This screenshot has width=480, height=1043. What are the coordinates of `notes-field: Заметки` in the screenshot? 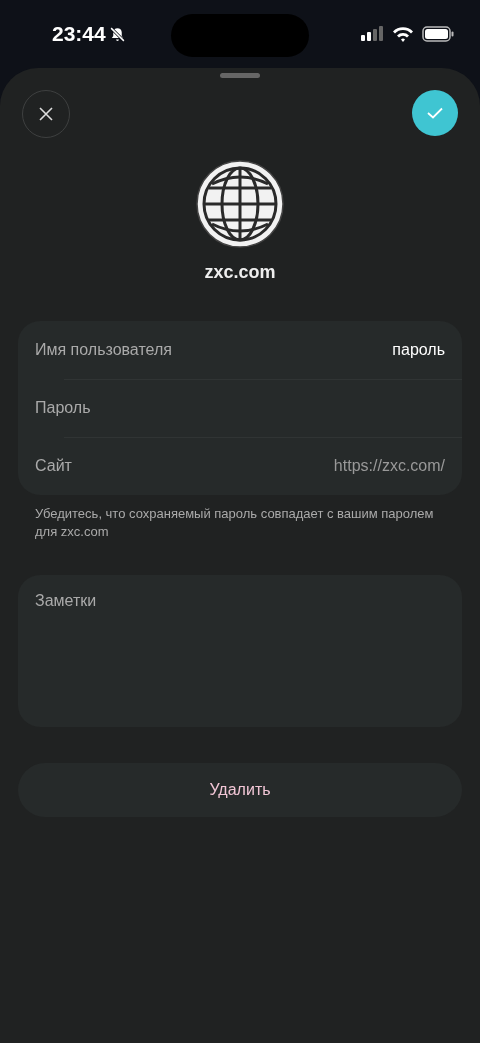 It's located at (240, 651).